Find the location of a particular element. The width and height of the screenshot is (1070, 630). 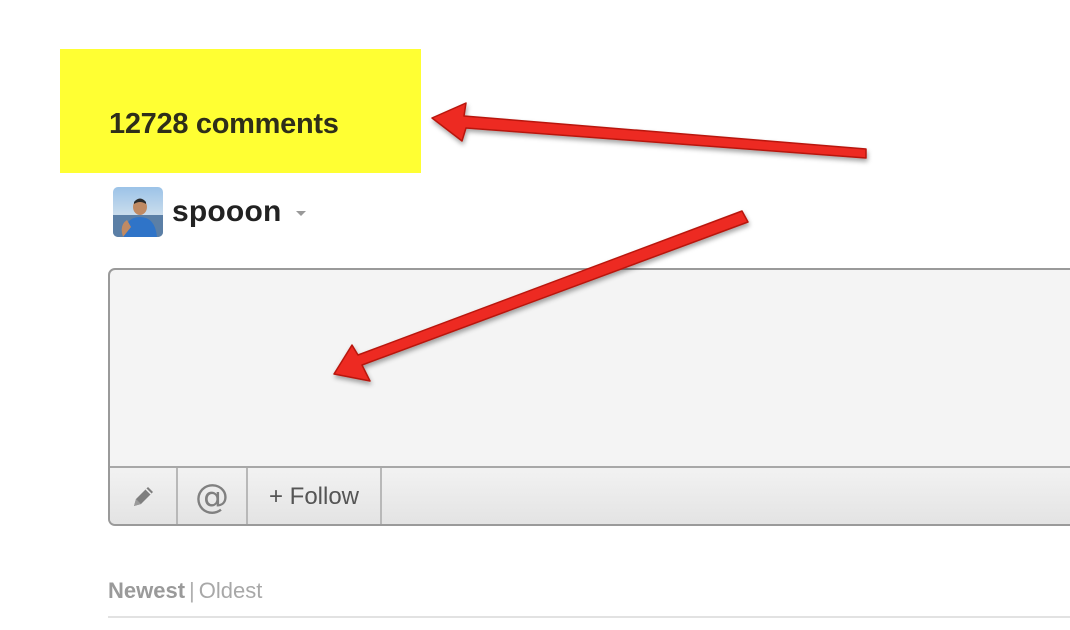

edit-button is located at coordinates (144, 496).